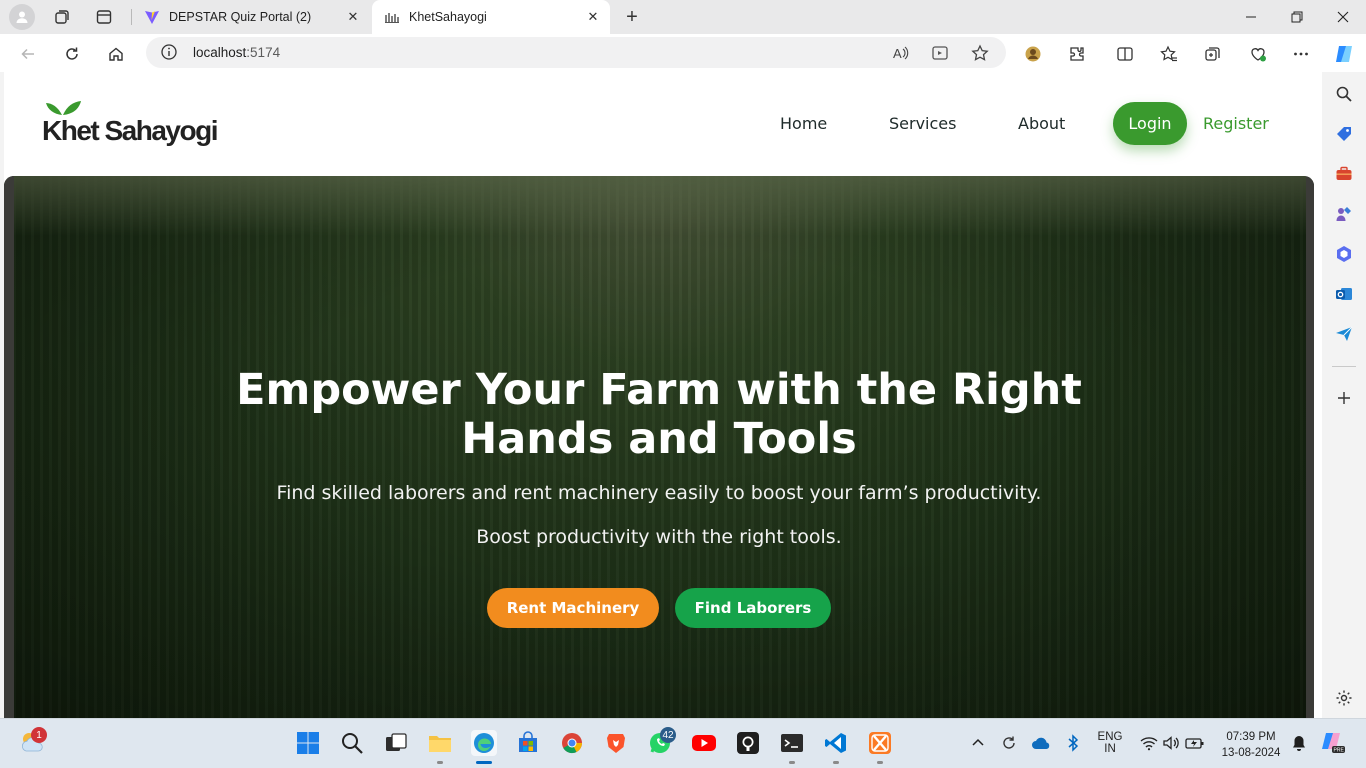  What do you see at coordinates (1344, 398) in the screenshot?
I see `add-sidebar-app-icon` at bounding box center [1344, 398].